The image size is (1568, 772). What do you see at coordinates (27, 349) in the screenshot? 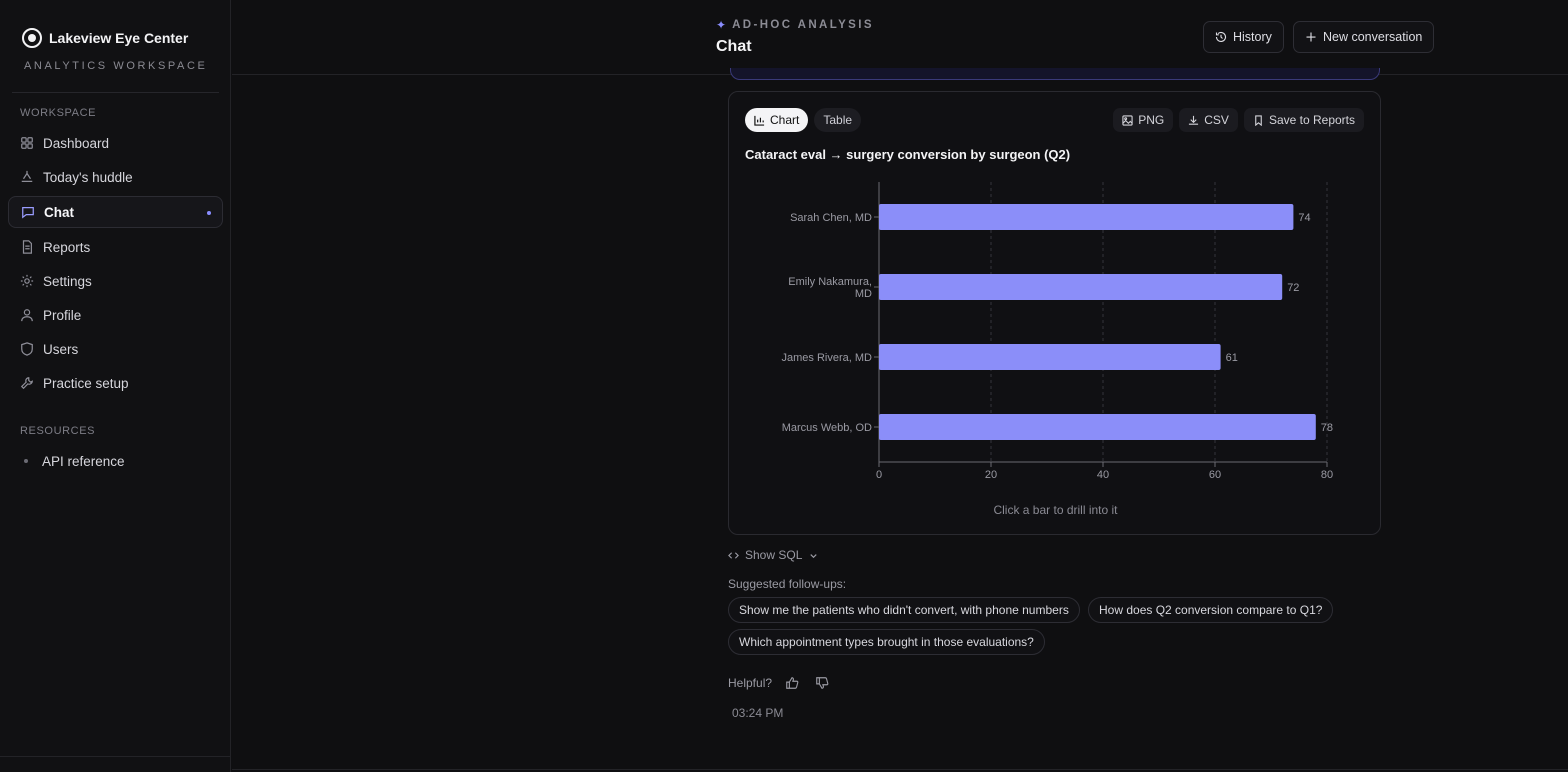
I see `shield-icon` at bounding box center [27, 349].